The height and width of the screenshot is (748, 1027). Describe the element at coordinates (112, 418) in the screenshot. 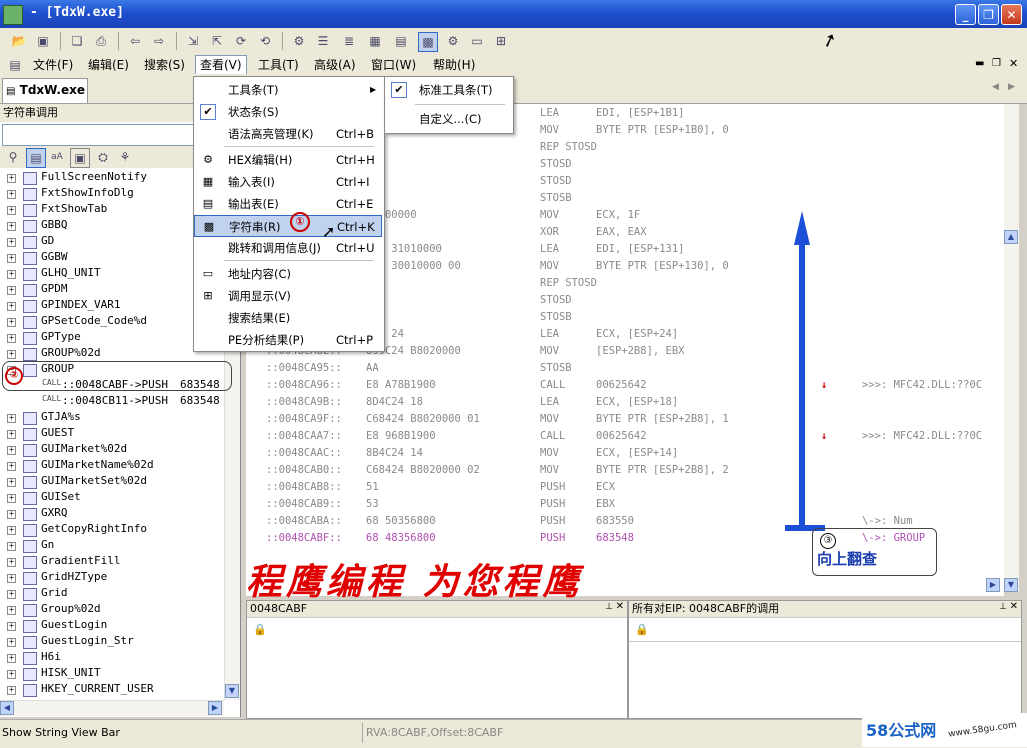

I see `tree-item: + GTJA%s` at that location.